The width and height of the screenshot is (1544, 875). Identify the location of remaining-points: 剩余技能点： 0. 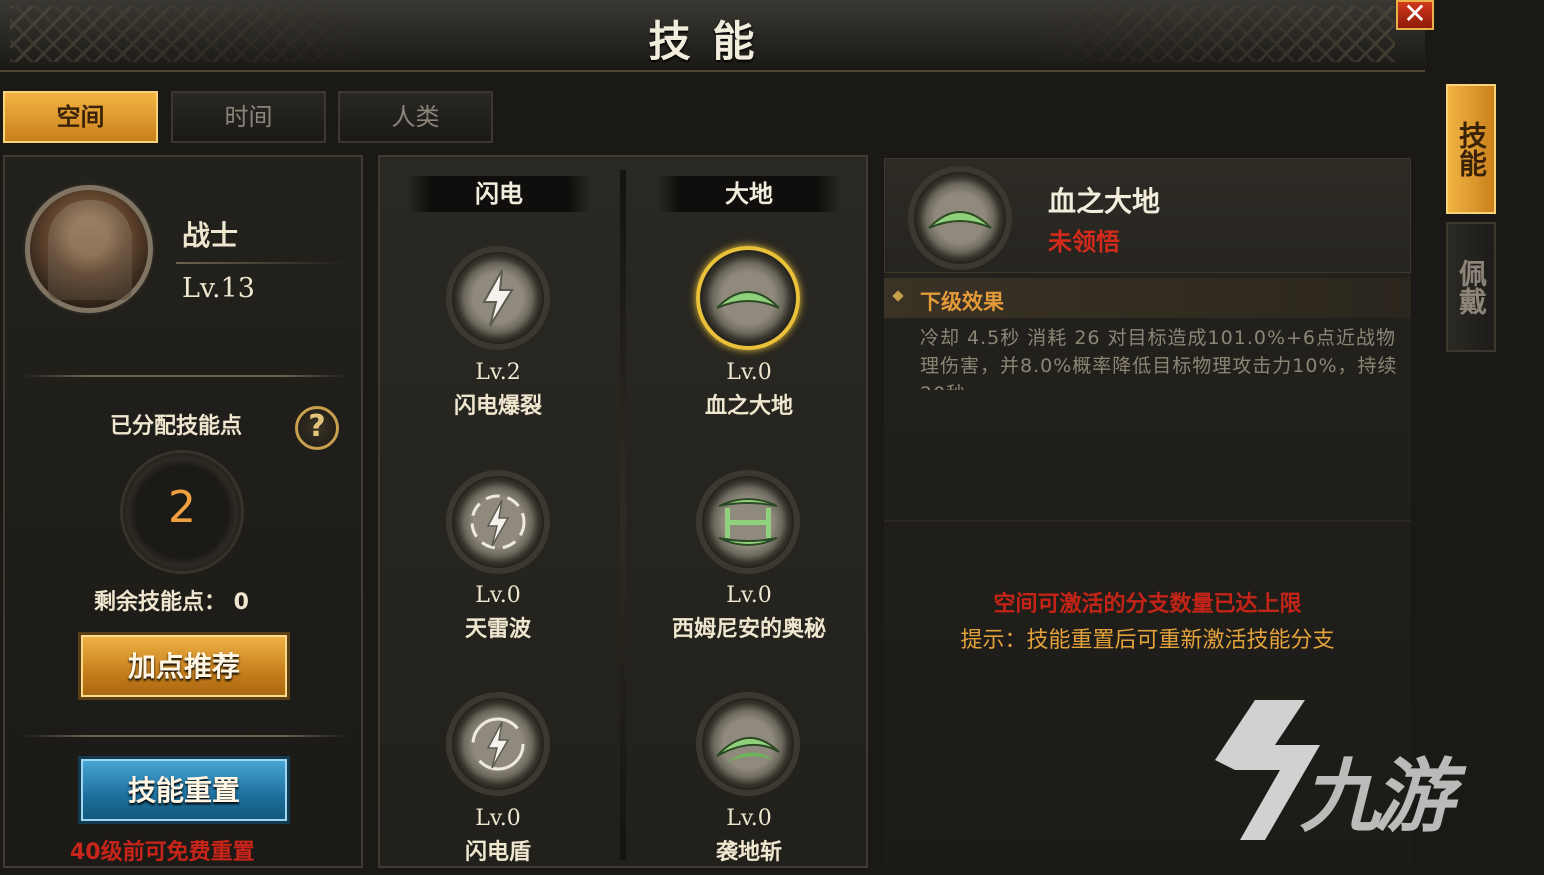
(171, 602).